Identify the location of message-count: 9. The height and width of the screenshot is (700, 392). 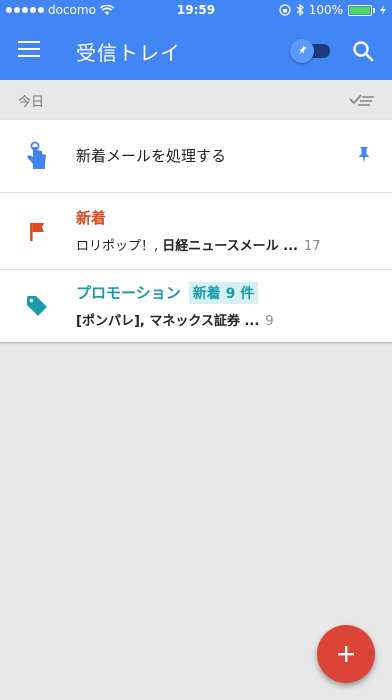
(269, 321).